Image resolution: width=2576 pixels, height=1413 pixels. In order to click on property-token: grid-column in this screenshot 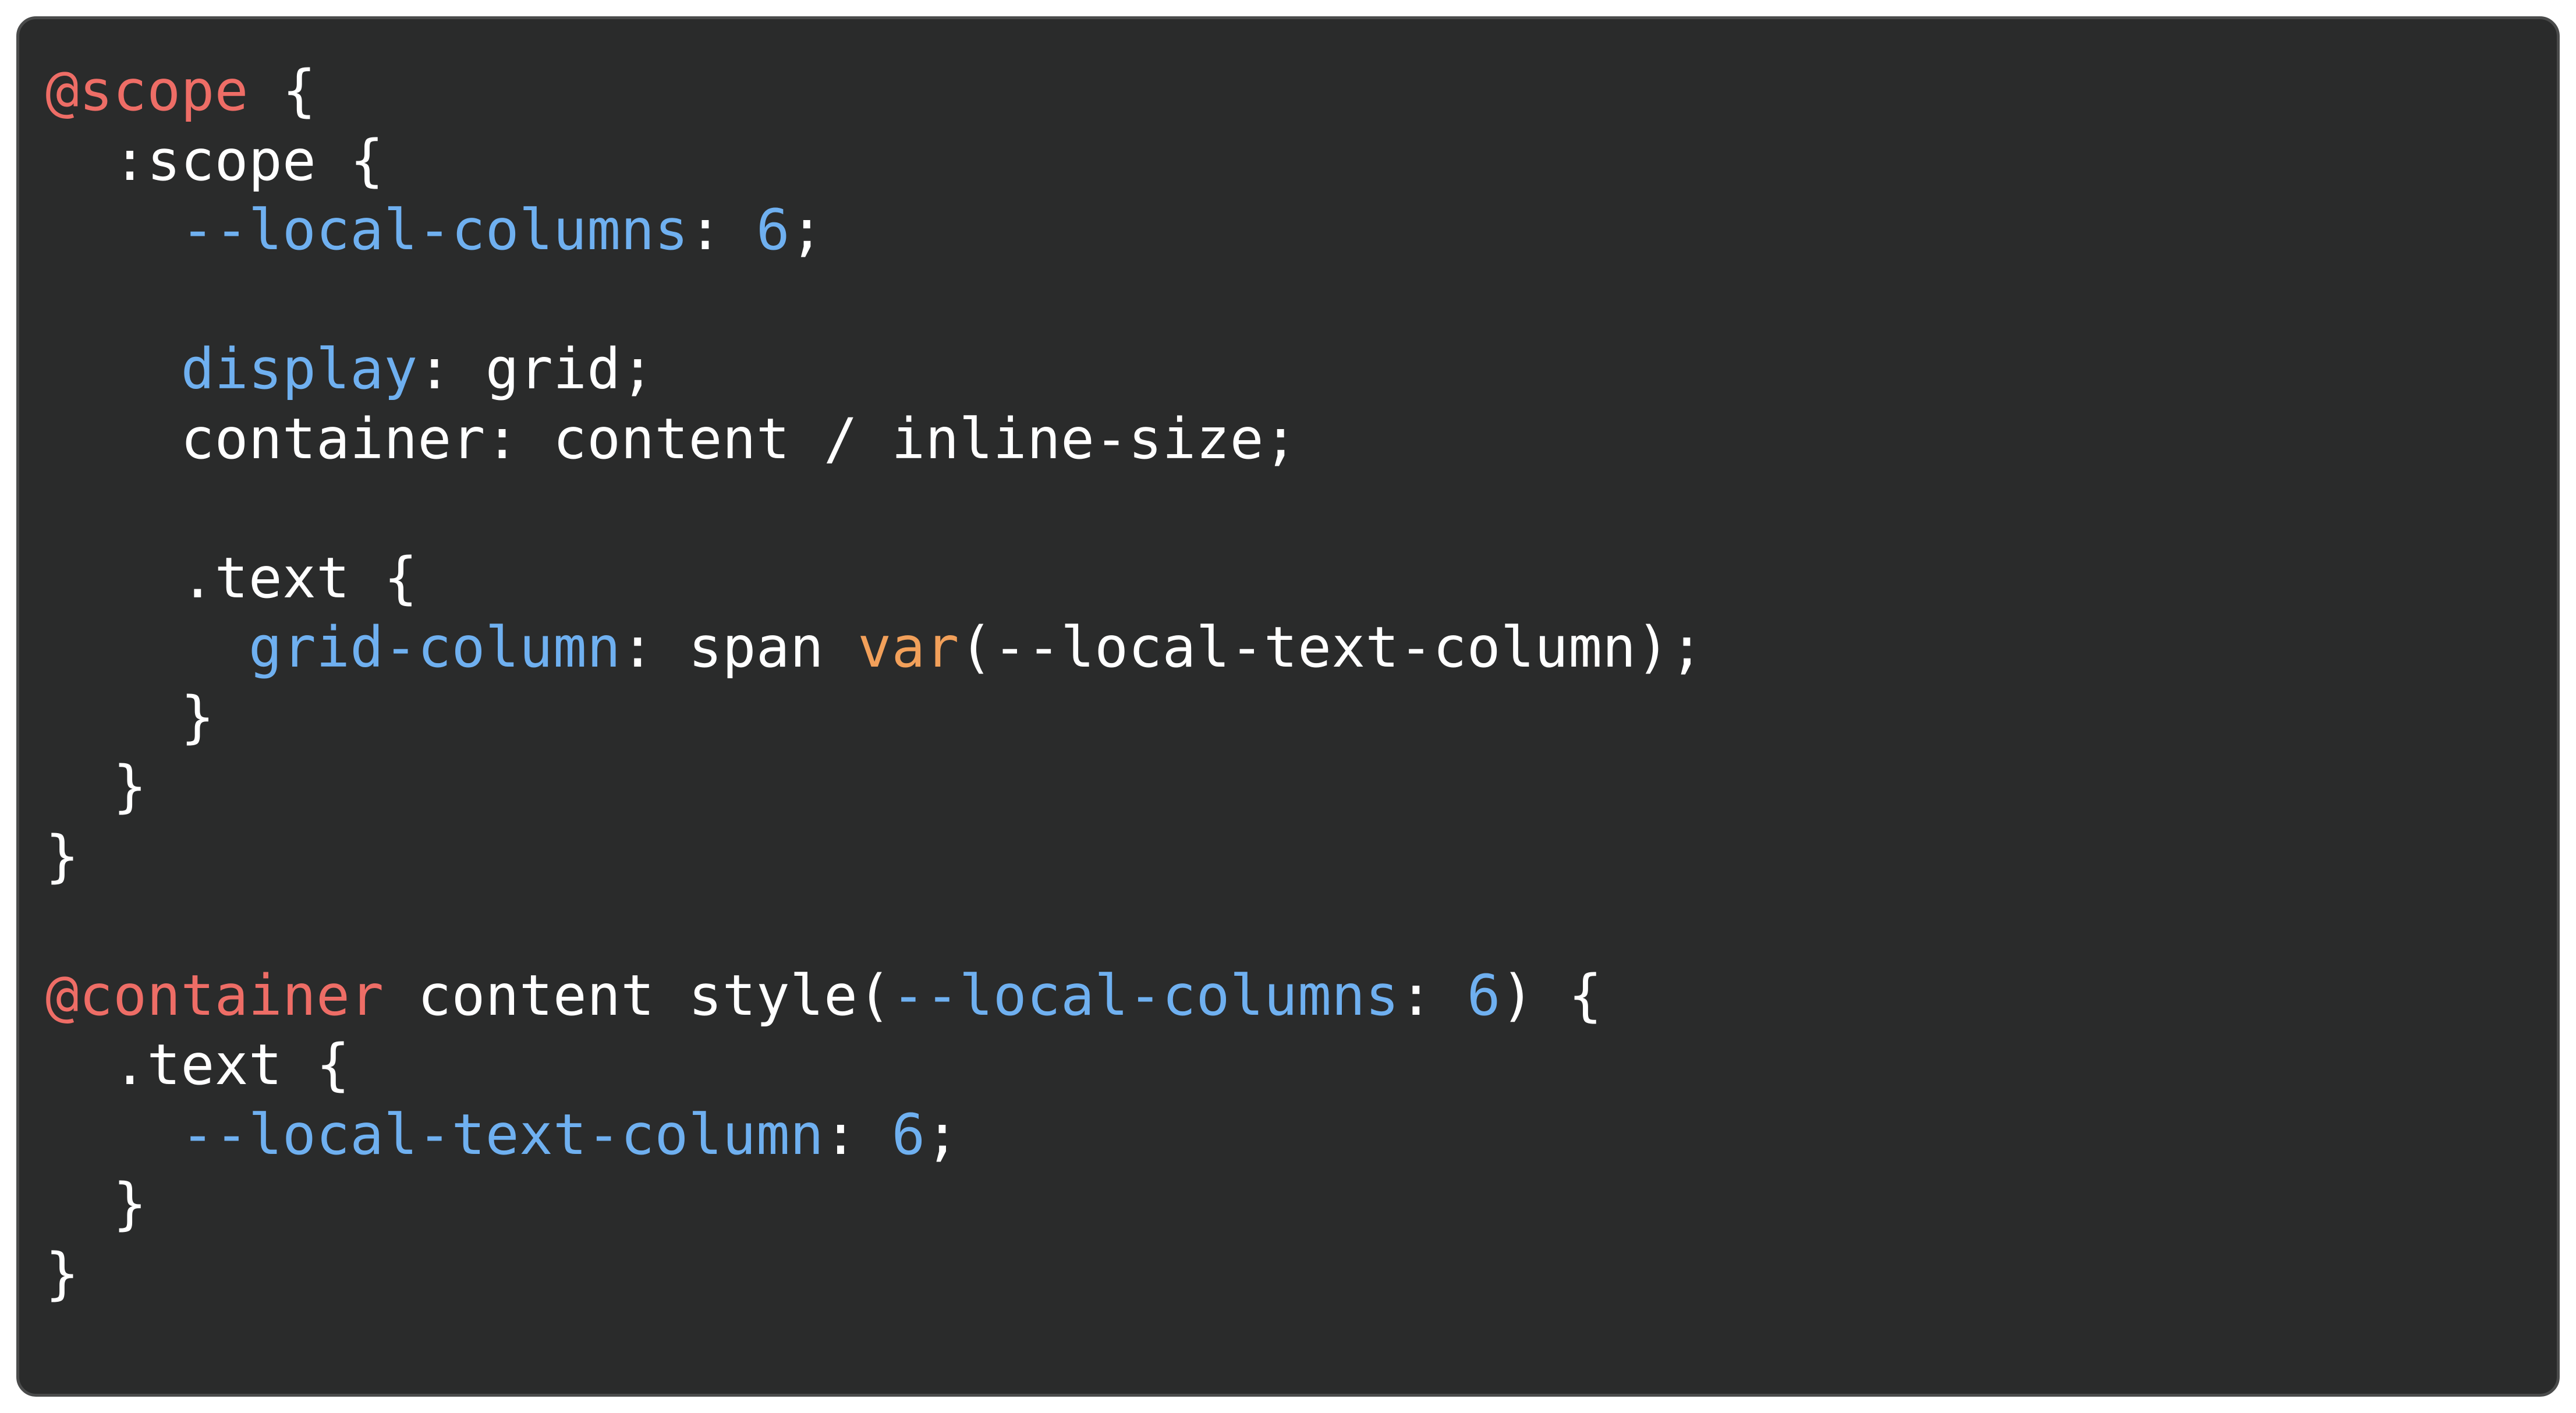, I will do `click(434, 647)`.